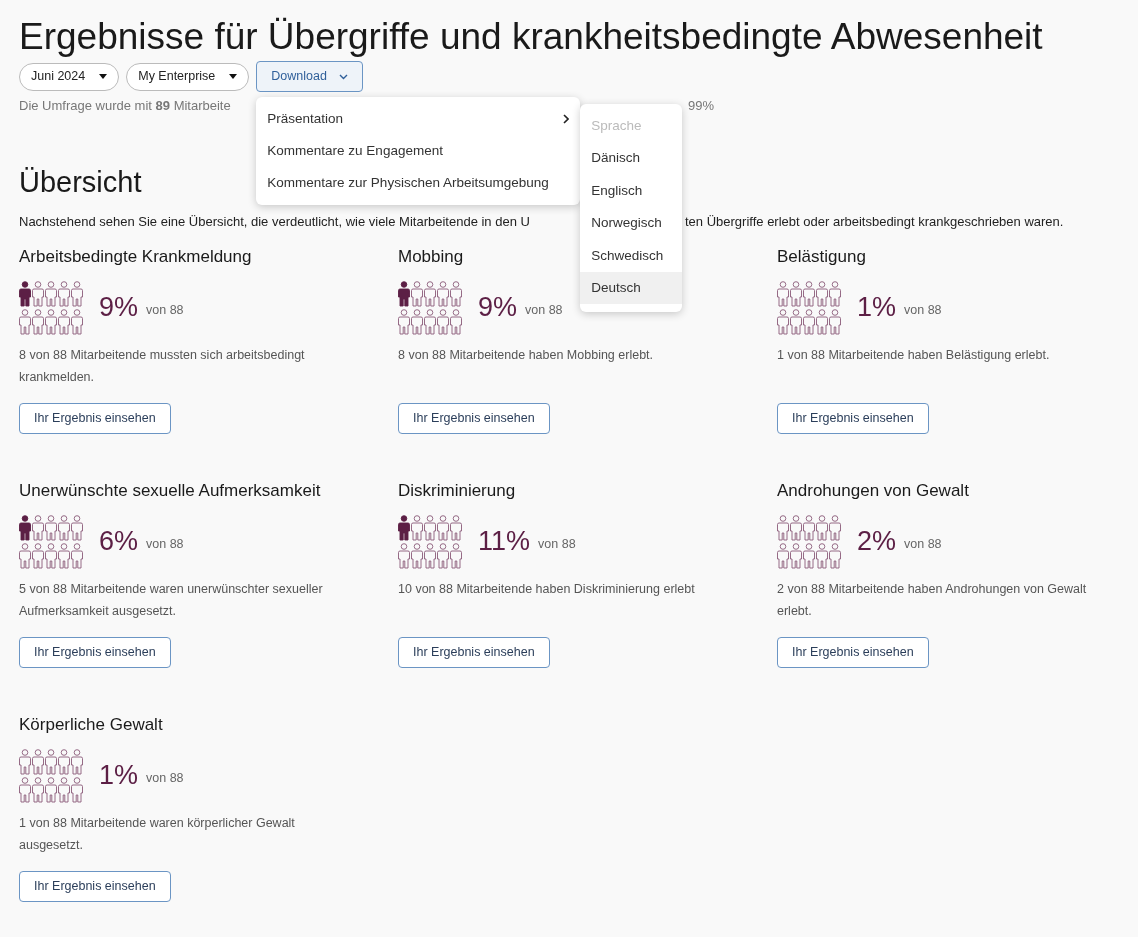  I want to click on menu-item: Schwedisch, so click(631, 255).